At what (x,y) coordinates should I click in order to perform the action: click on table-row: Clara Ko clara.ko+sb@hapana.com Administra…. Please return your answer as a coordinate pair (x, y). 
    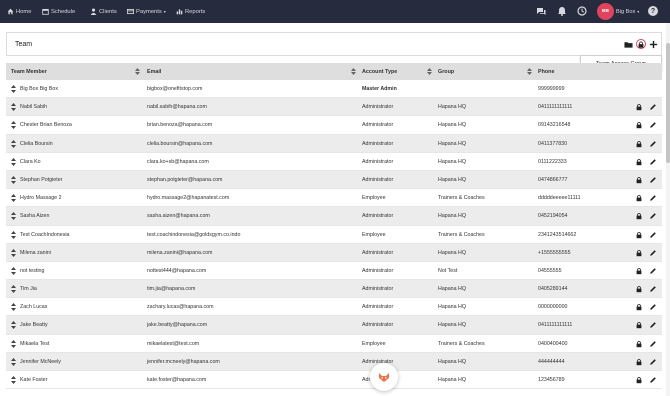
    Looking at the image, I should click on (334, 162).